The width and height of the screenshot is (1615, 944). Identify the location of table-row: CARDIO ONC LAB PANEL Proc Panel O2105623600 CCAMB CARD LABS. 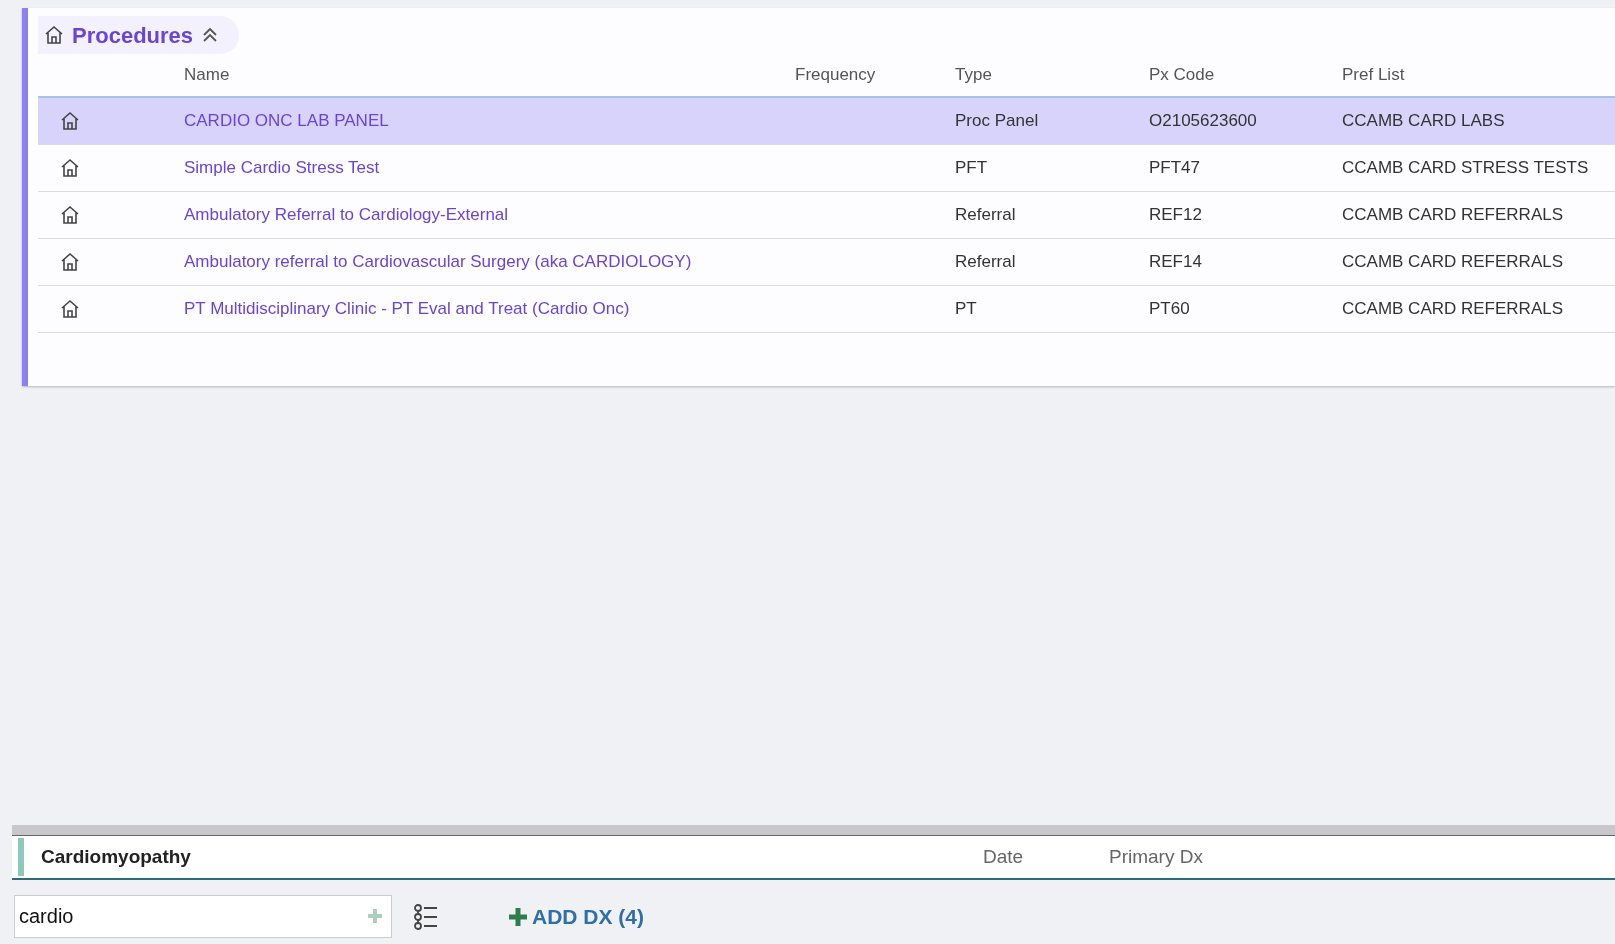
(826, 121).